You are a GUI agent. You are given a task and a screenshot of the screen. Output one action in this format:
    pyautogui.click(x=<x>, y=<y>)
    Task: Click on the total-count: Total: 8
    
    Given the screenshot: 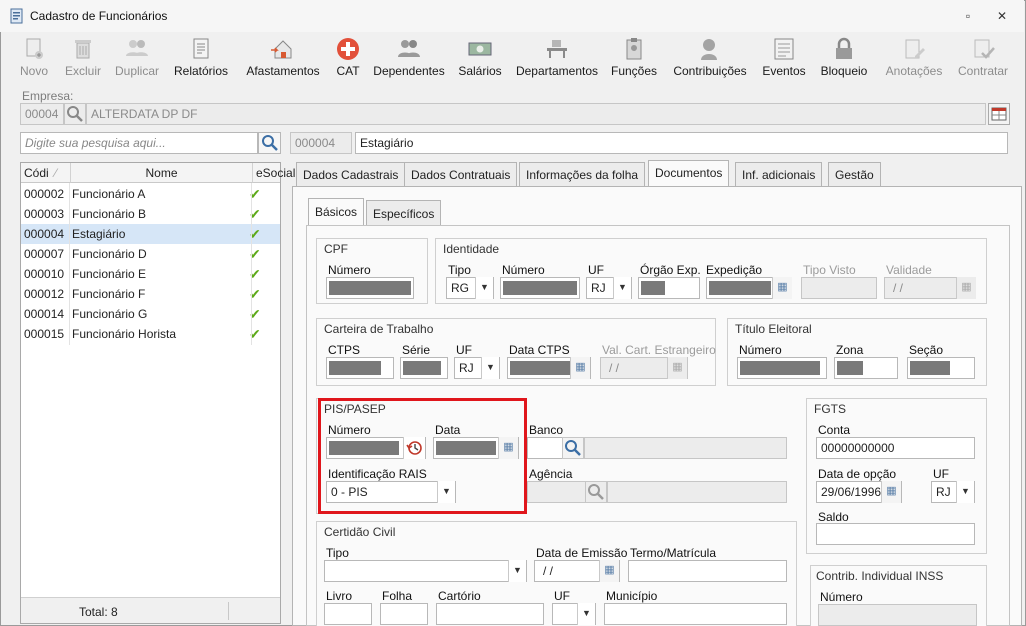 What is the action you would take?
    pyautogui.click(x=98, y=612)
    